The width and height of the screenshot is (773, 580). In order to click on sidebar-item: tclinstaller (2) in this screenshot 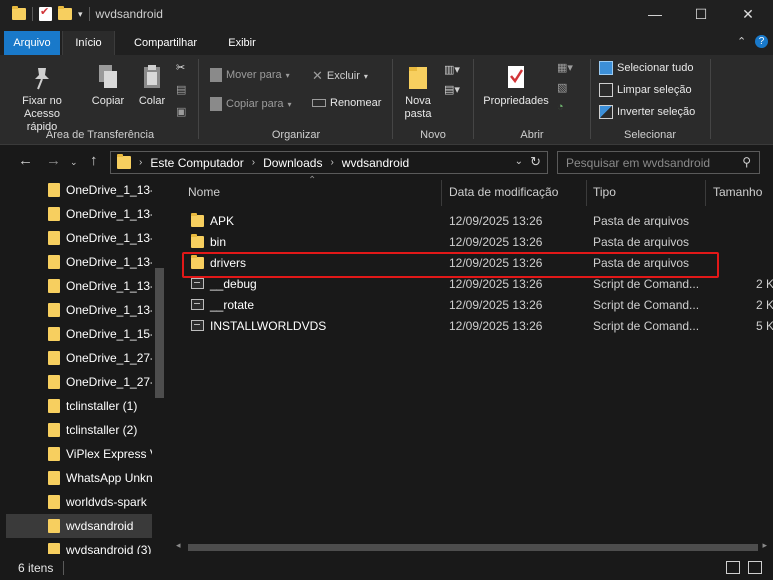, I will do `click(79, 430)`.